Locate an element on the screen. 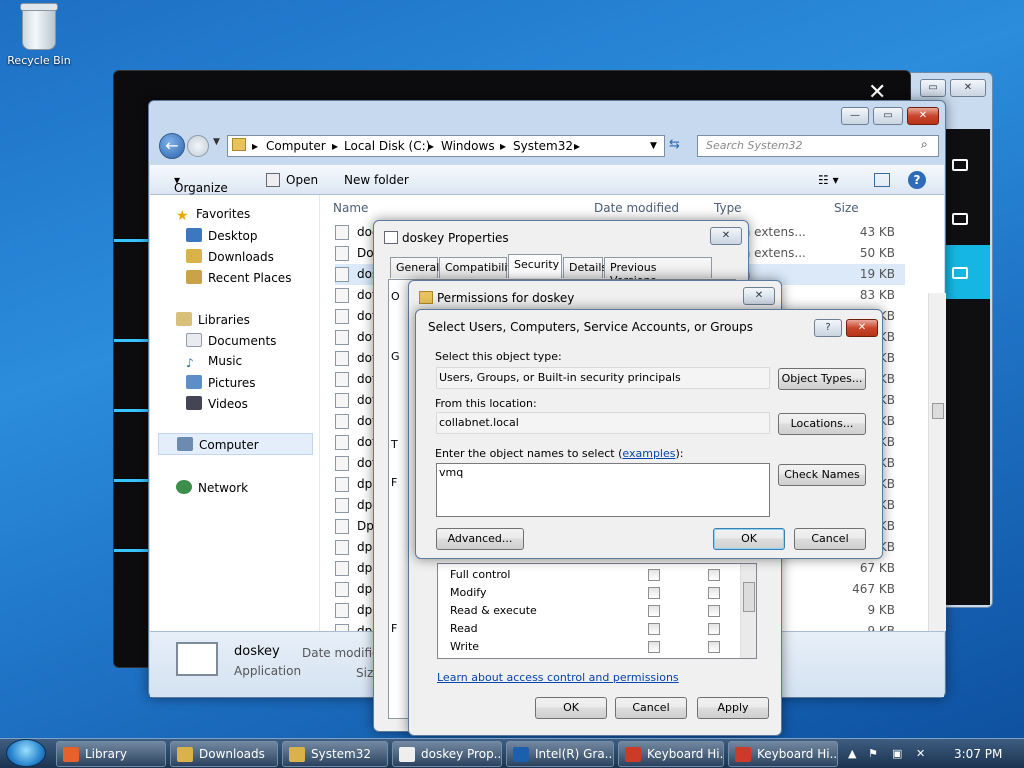  volume-muted-icon: ✕ is located at coordinates (923, 753).